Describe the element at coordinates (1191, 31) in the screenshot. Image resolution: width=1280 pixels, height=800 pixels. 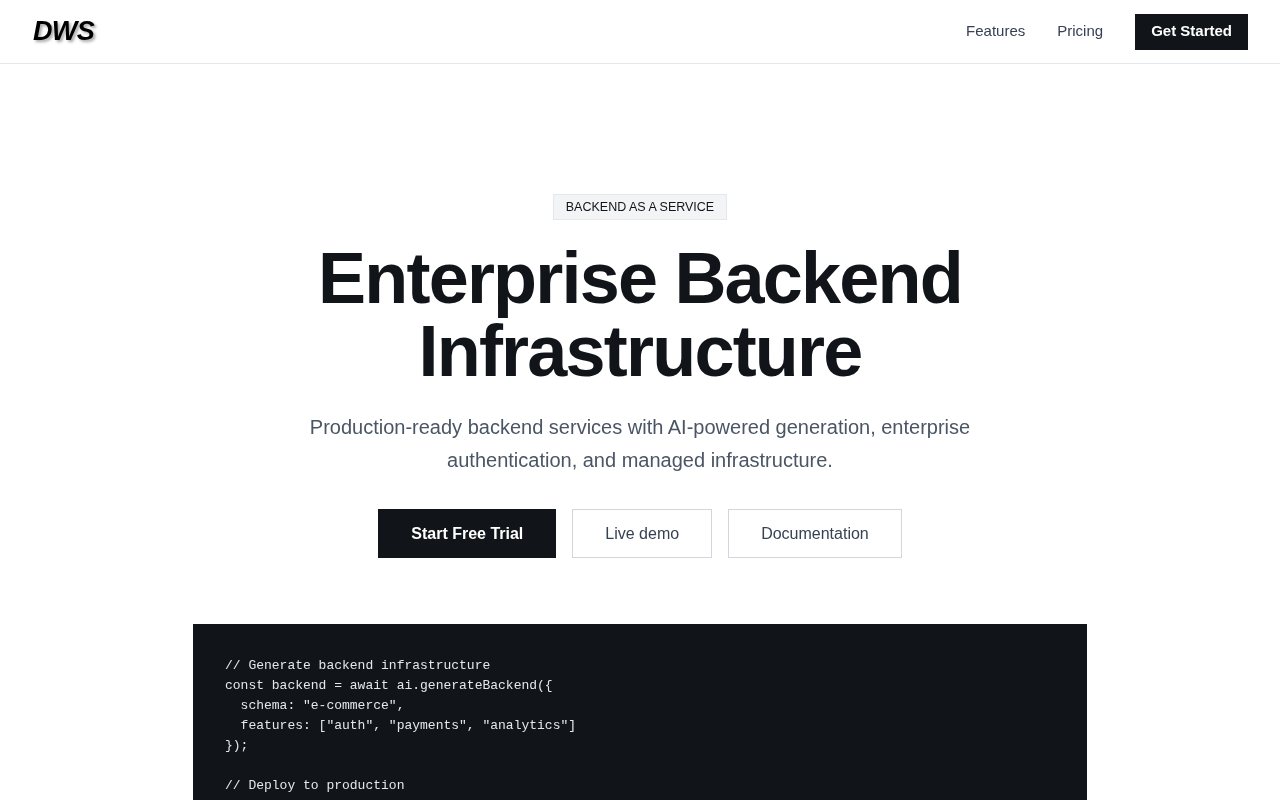
I see `get-started-button: Get Started` at that location.